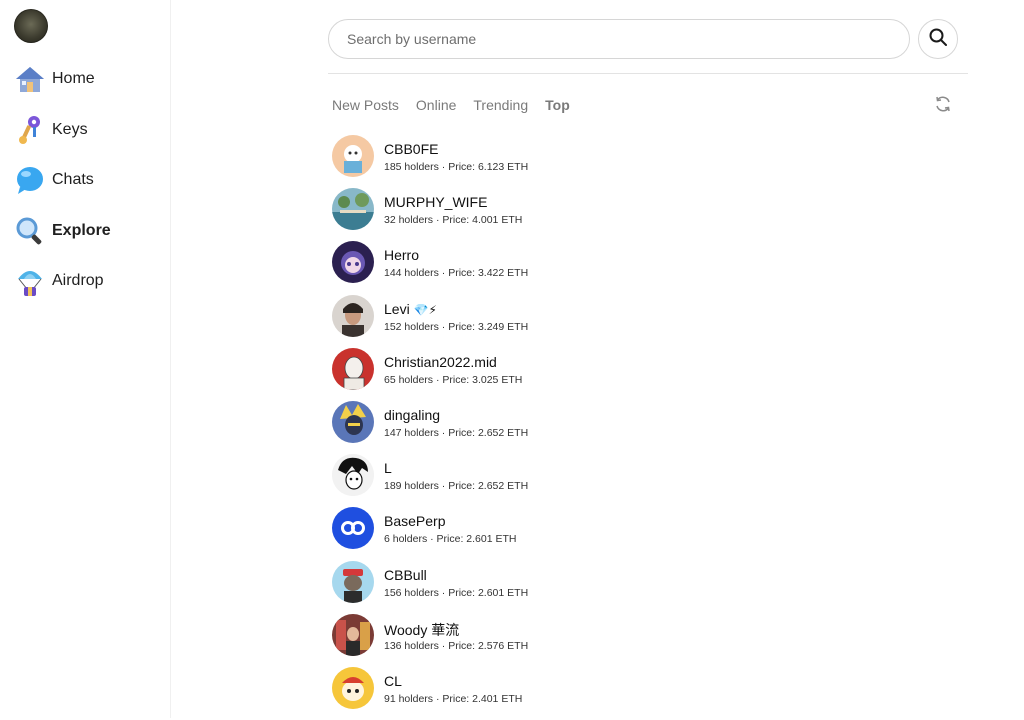 The height and width of the screenshot is (720, 1024). I want to click on sidebar-item-home: Home, so click(62, 79).